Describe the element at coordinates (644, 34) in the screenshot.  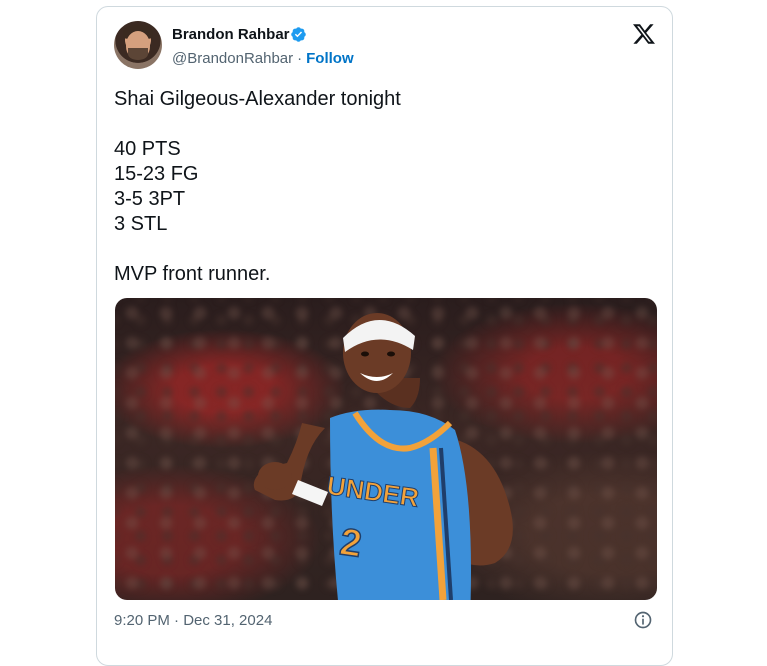
I see `x-logo-icon` at that location.